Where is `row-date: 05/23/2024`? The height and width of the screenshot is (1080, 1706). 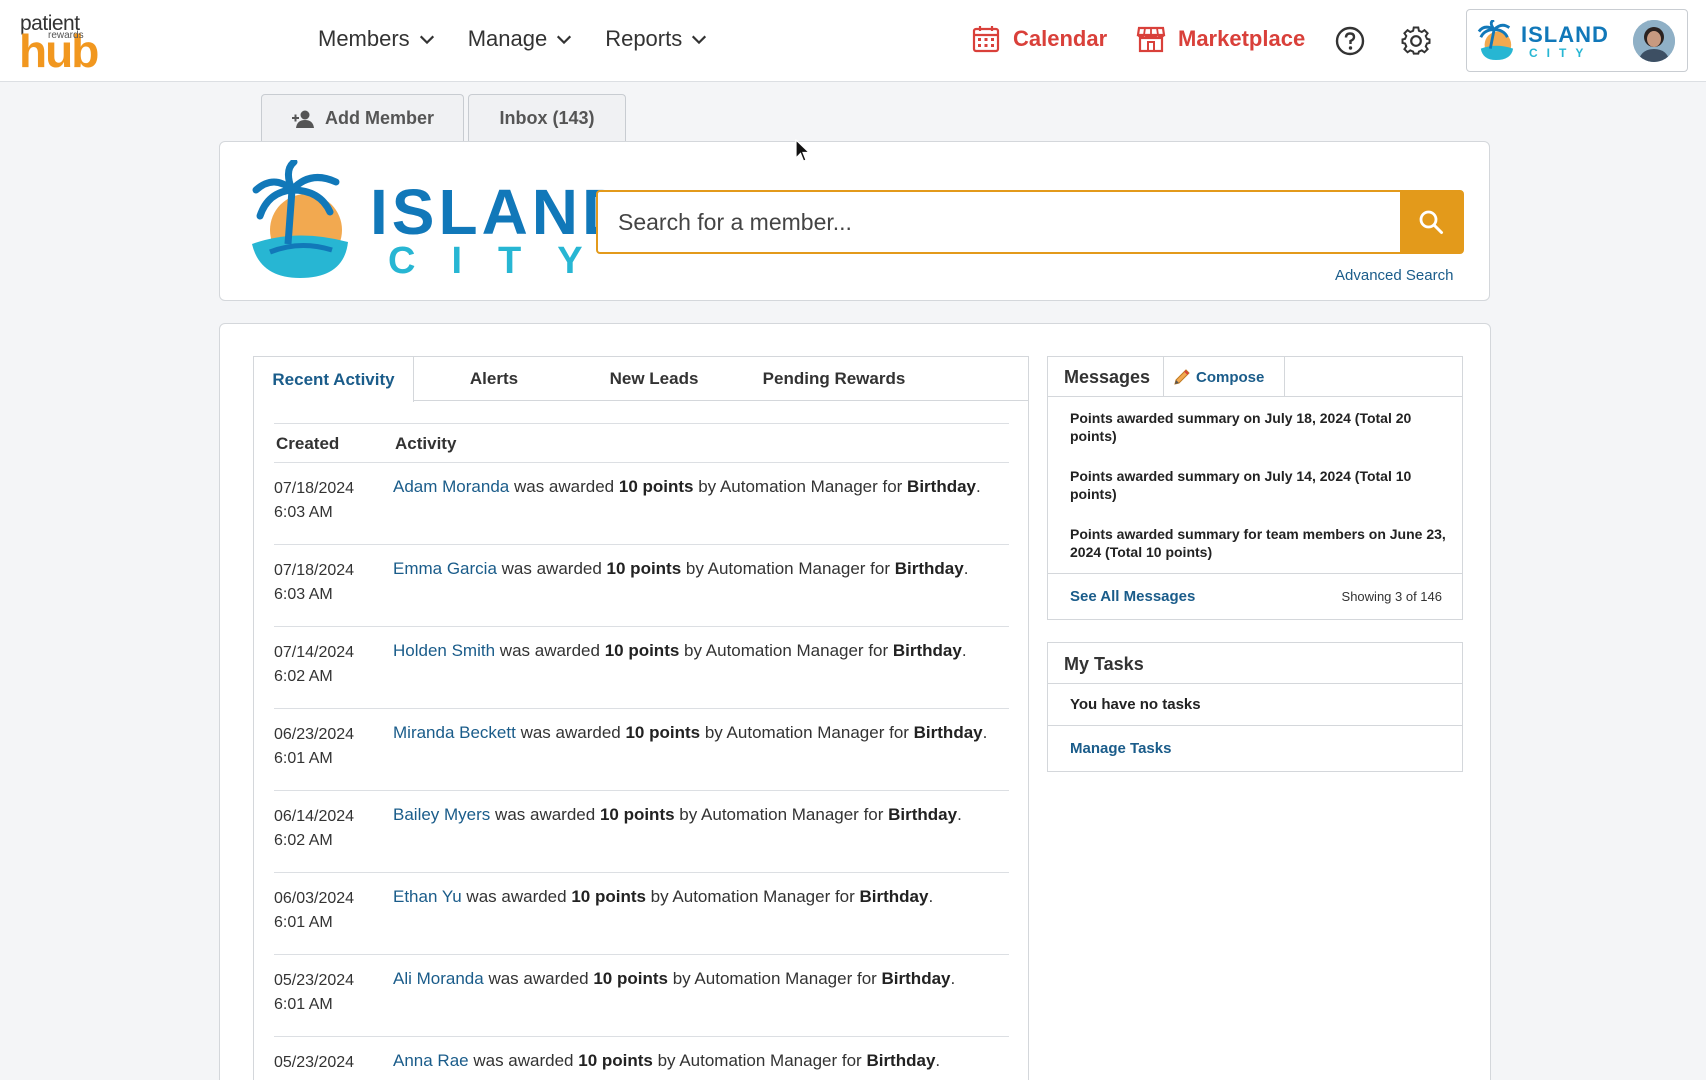
row-date: 05/23/2024 is located at coordinates (314, 980).